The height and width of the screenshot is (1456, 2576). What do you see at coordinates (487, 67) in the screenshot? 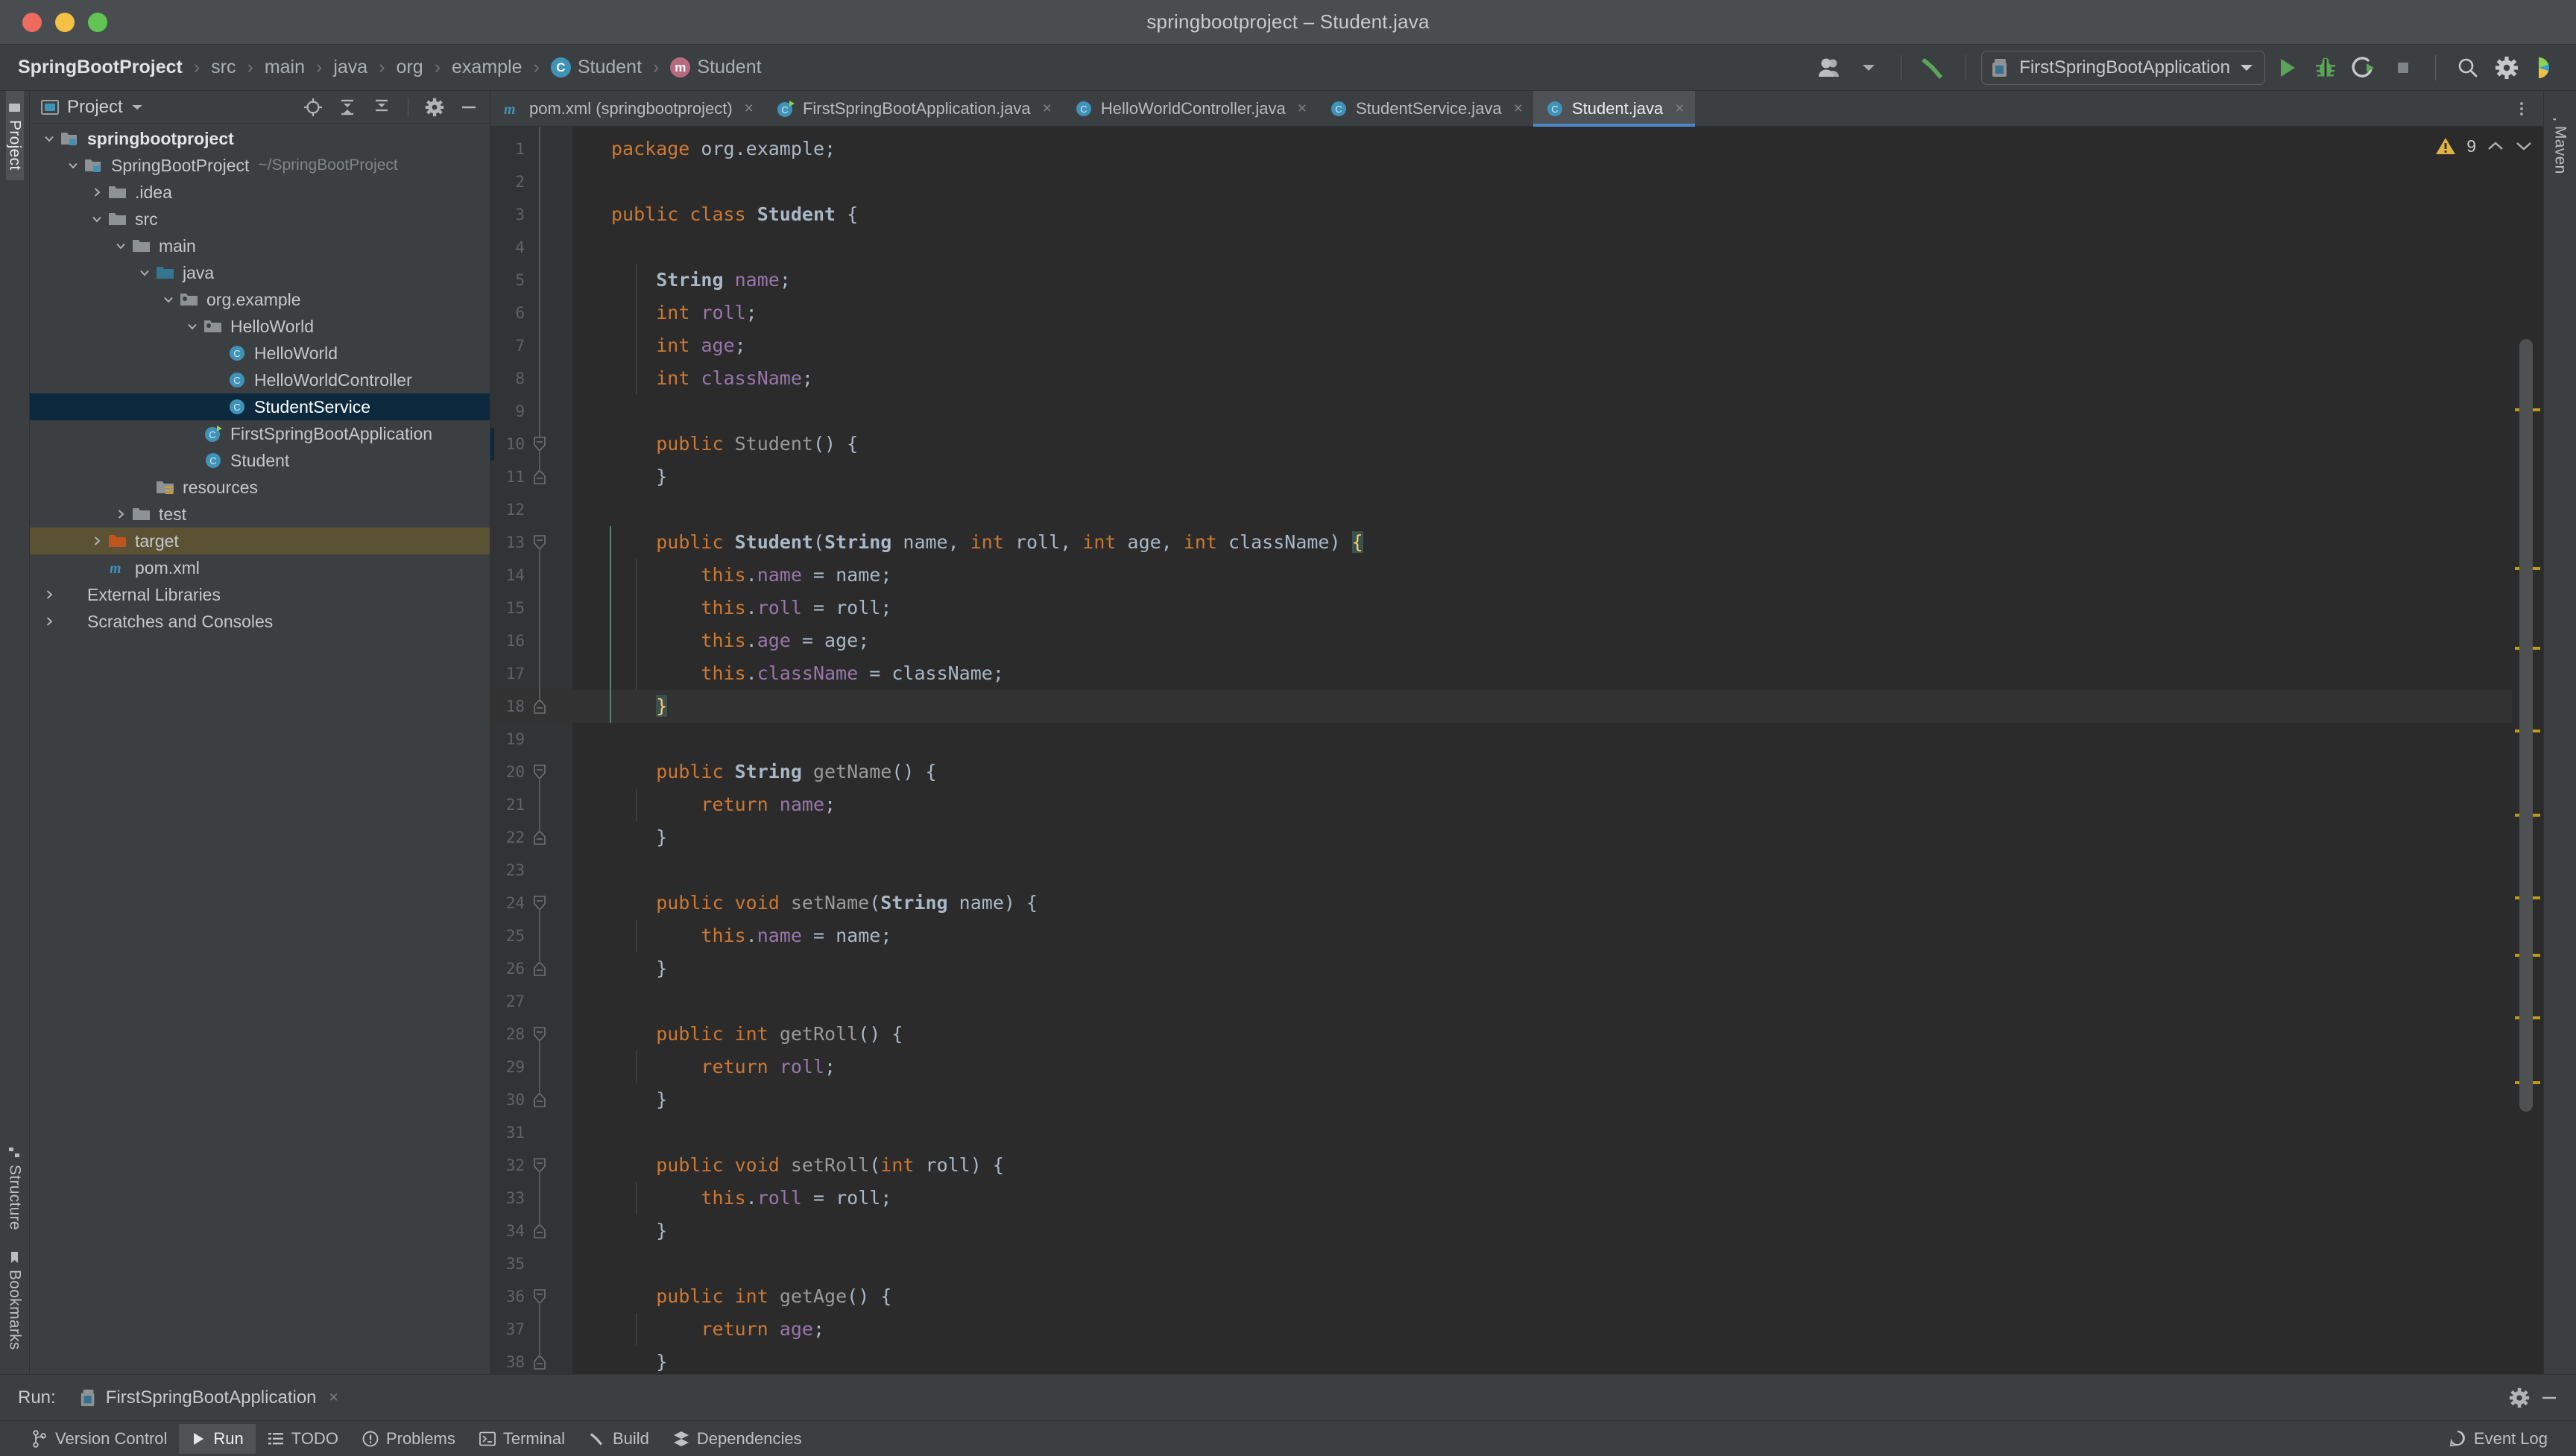
I see `breadcrumb-item-example: example` at bounding box center [487, 67].